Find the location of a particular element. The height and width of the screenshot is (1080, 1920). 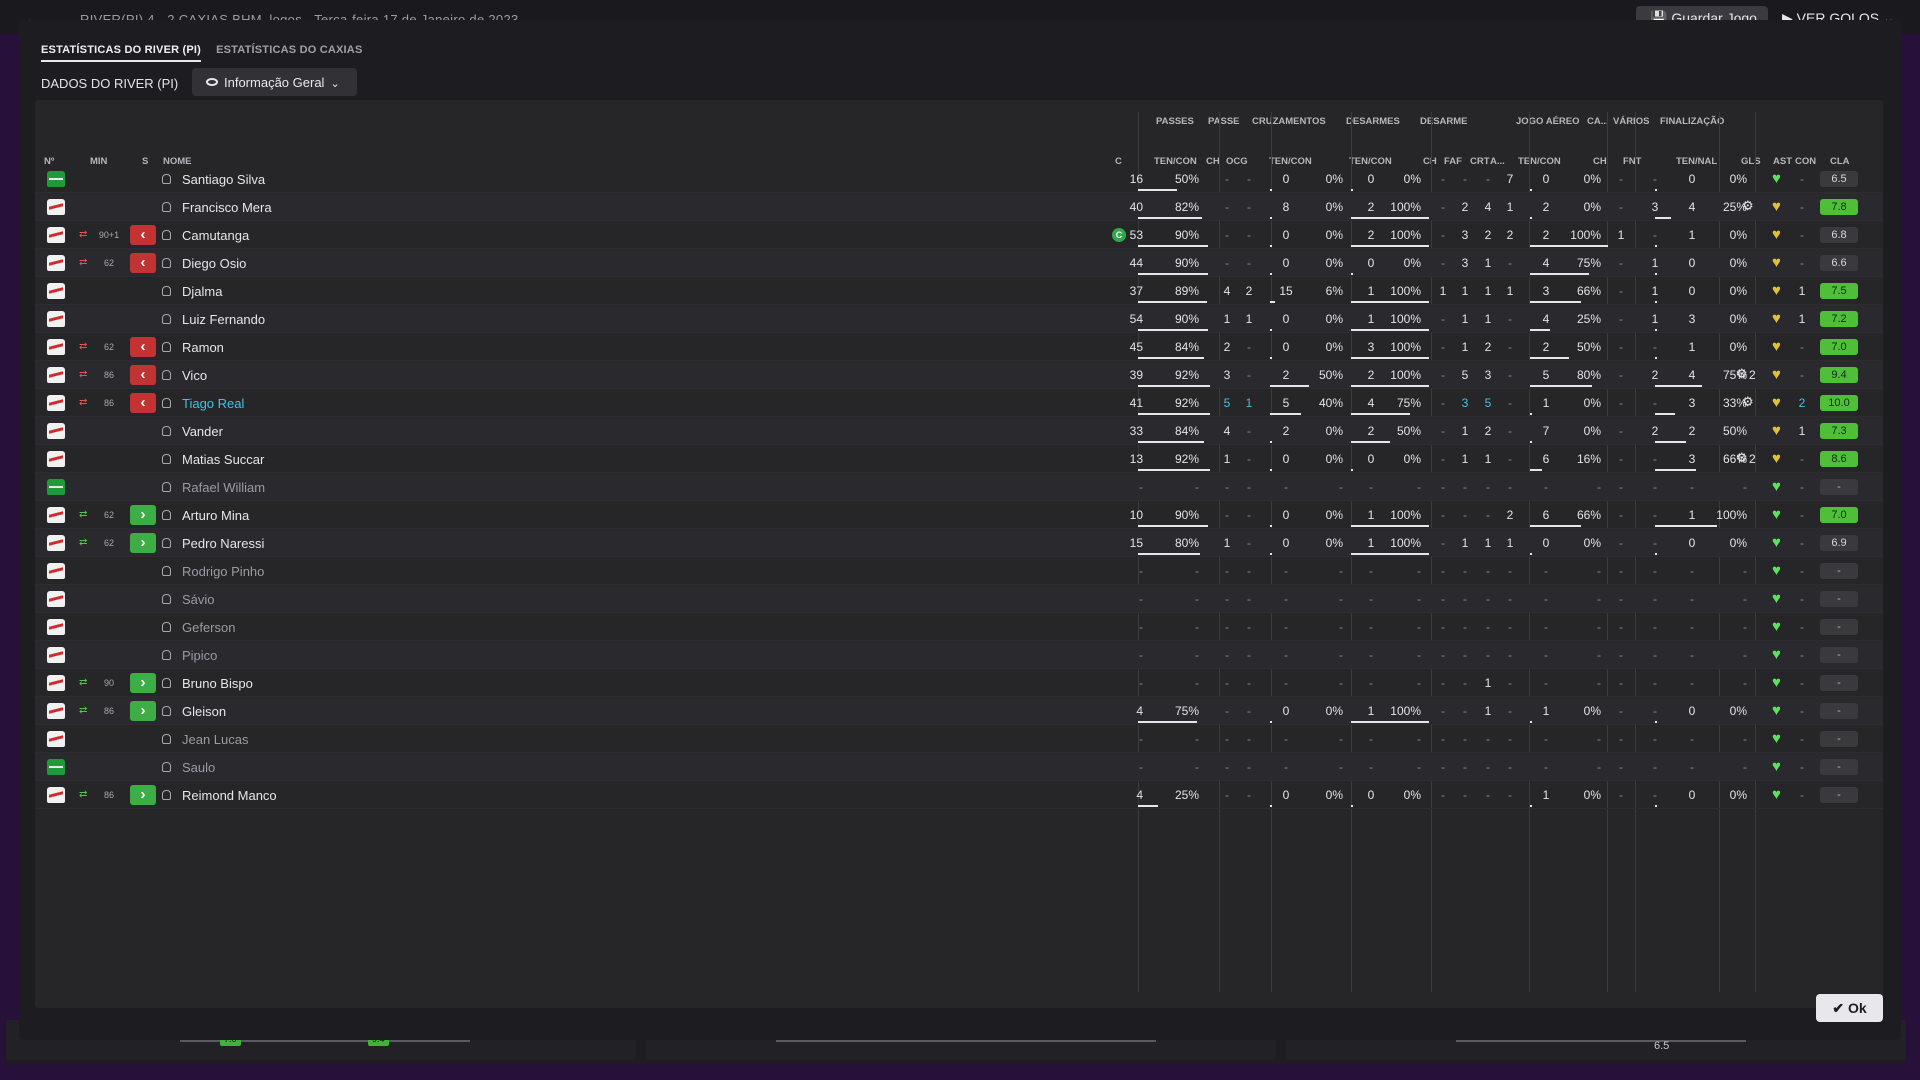

player-name: Geferson is located at coordinates (208, 627).